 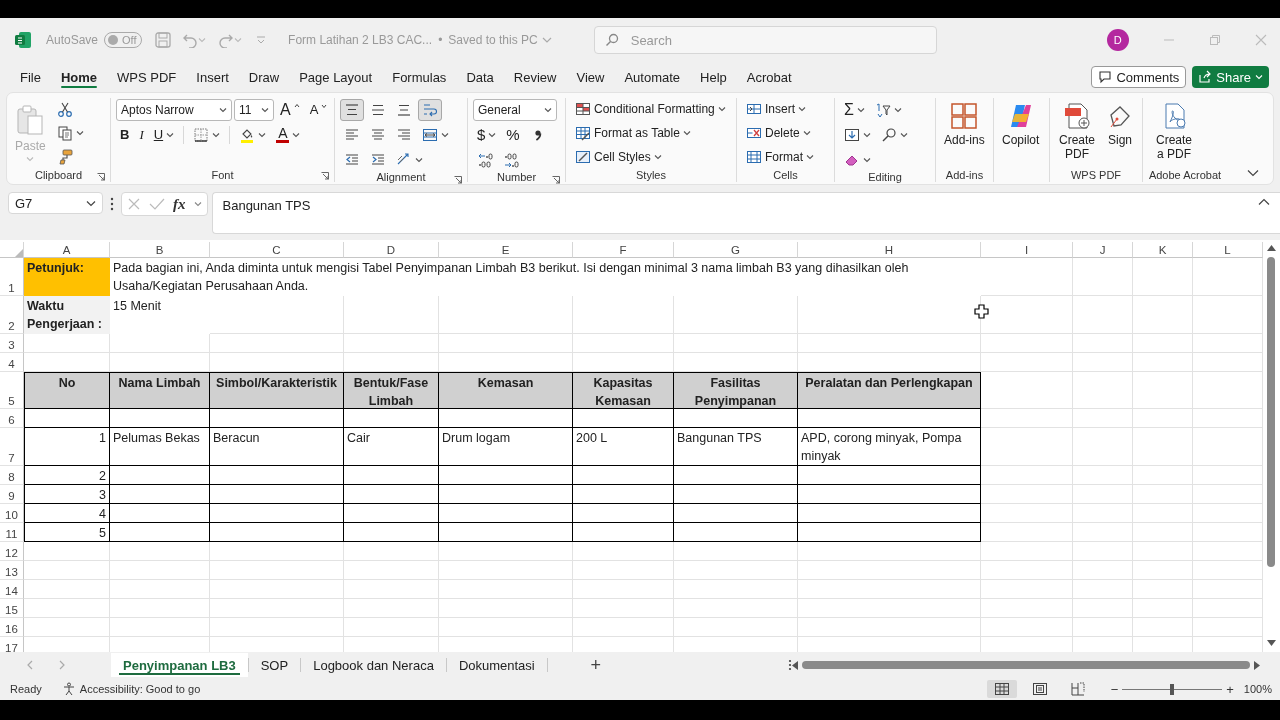 I want to click on sign-button: Sign, so click(x=1120, y=122).